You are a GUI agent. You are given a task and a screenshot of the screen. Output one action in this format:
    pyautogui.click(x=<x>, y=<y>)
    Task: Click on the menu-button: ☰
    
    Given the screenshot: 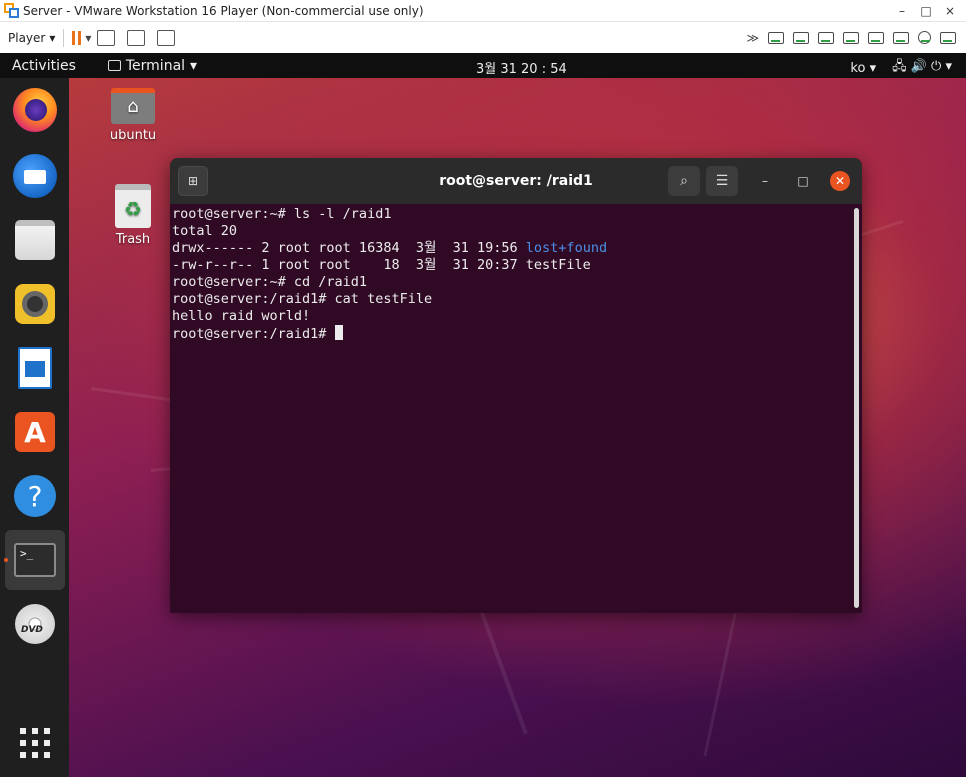 What is the action you would take?
    pyautogui.click(x=722, y=181)
    